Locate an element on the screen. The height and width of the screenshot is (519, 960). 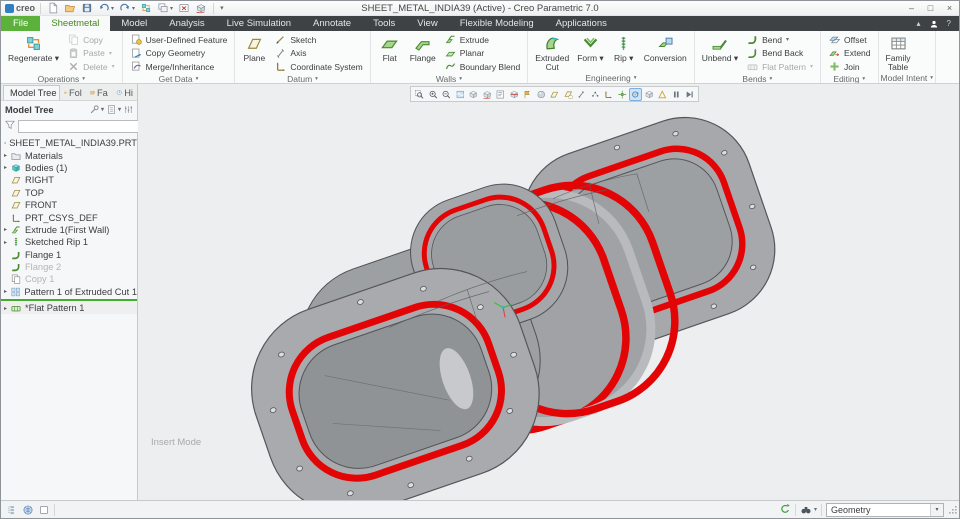
spin-center-icon is located at coordinates (622, 94).